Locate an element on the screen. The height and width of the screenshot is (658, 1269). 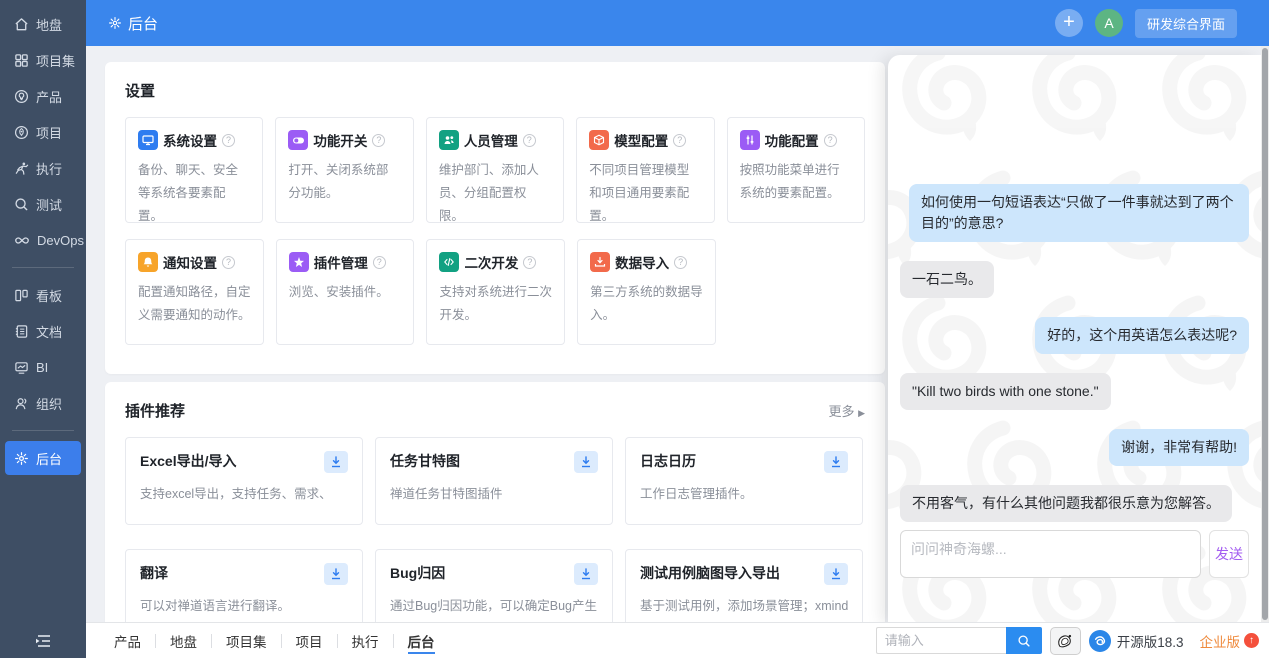
chevron-right-icon: ▶ is located at coordinates (861, 413).